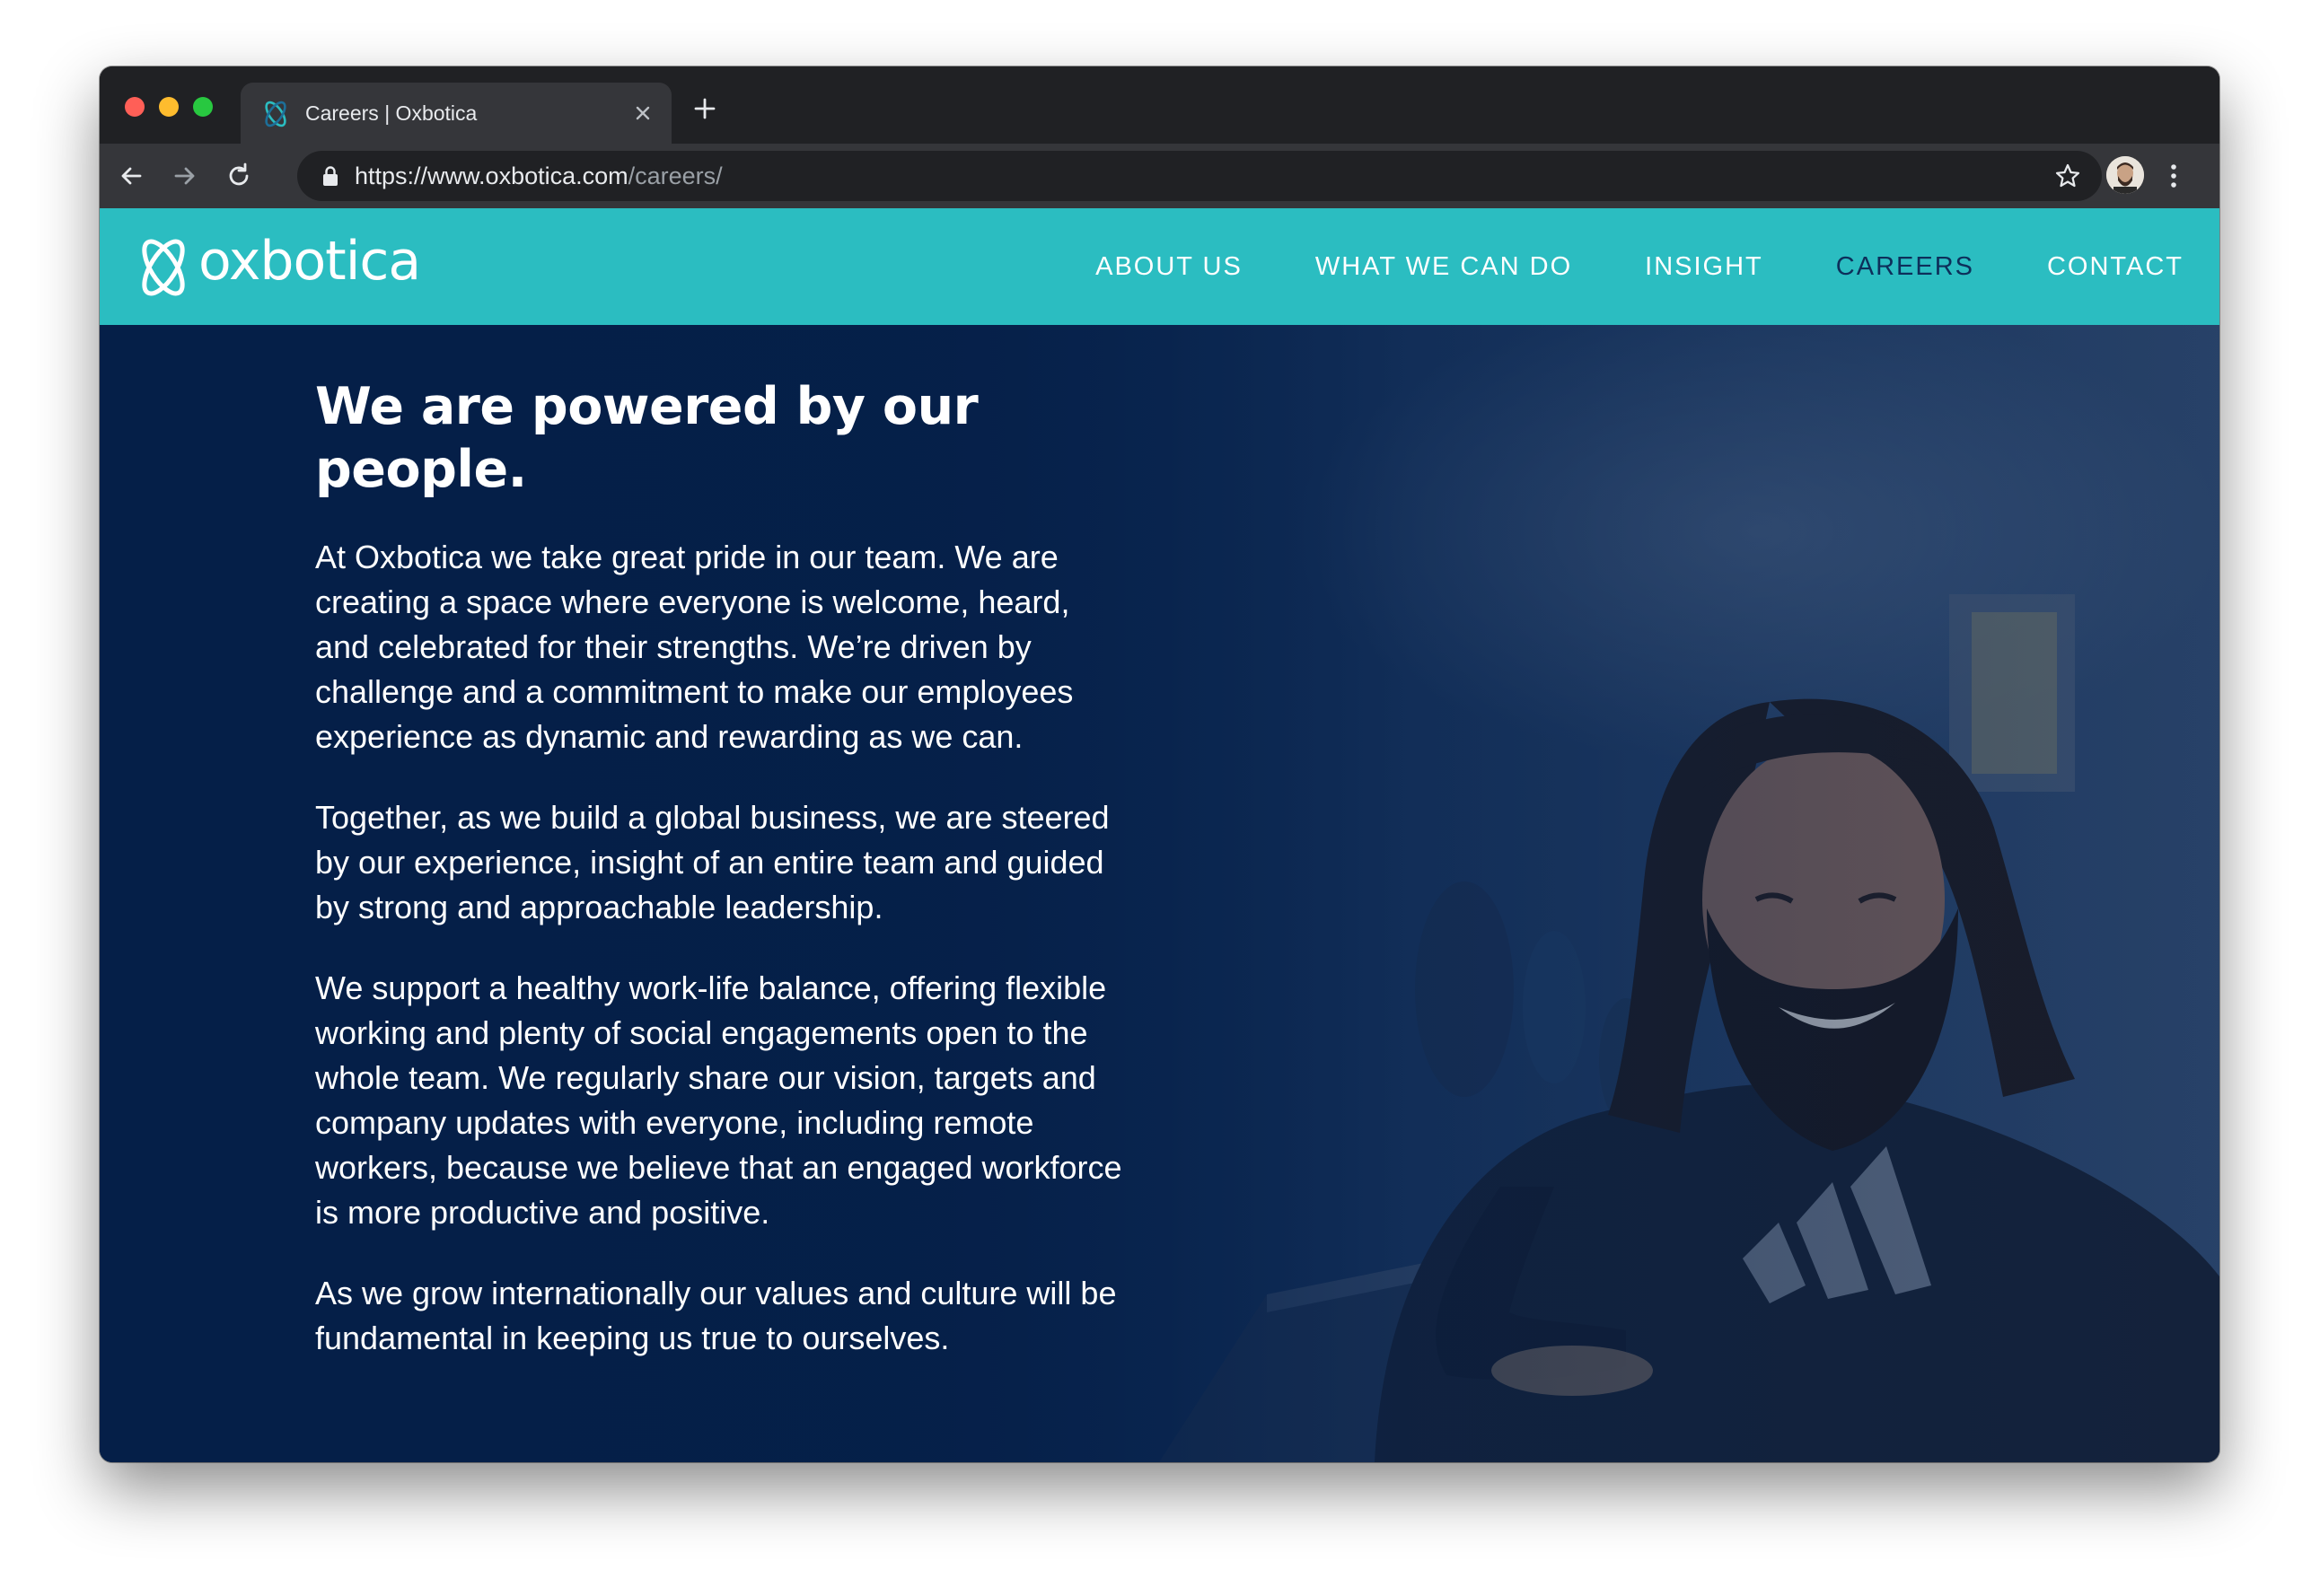  What do you see at coordinates (185, 176) in the screenshot?
I see `forward-arrow-icon` at bounding box center [185, 176].